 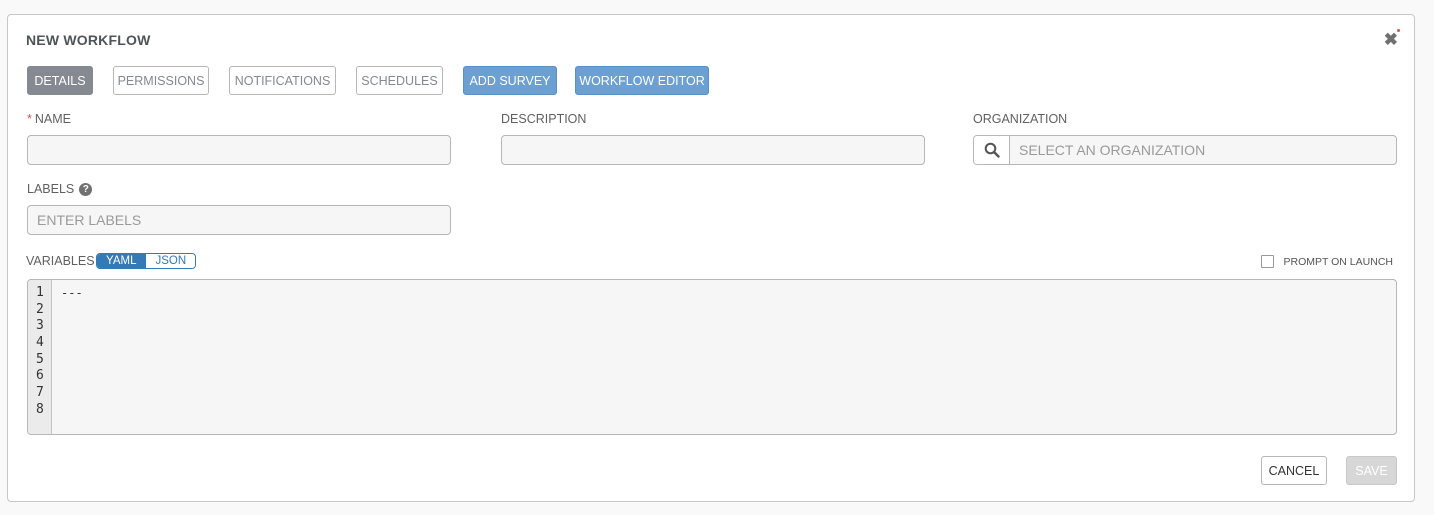 I want to click on organization-label: ORGANIZATION, so click(x=1020, y=119).